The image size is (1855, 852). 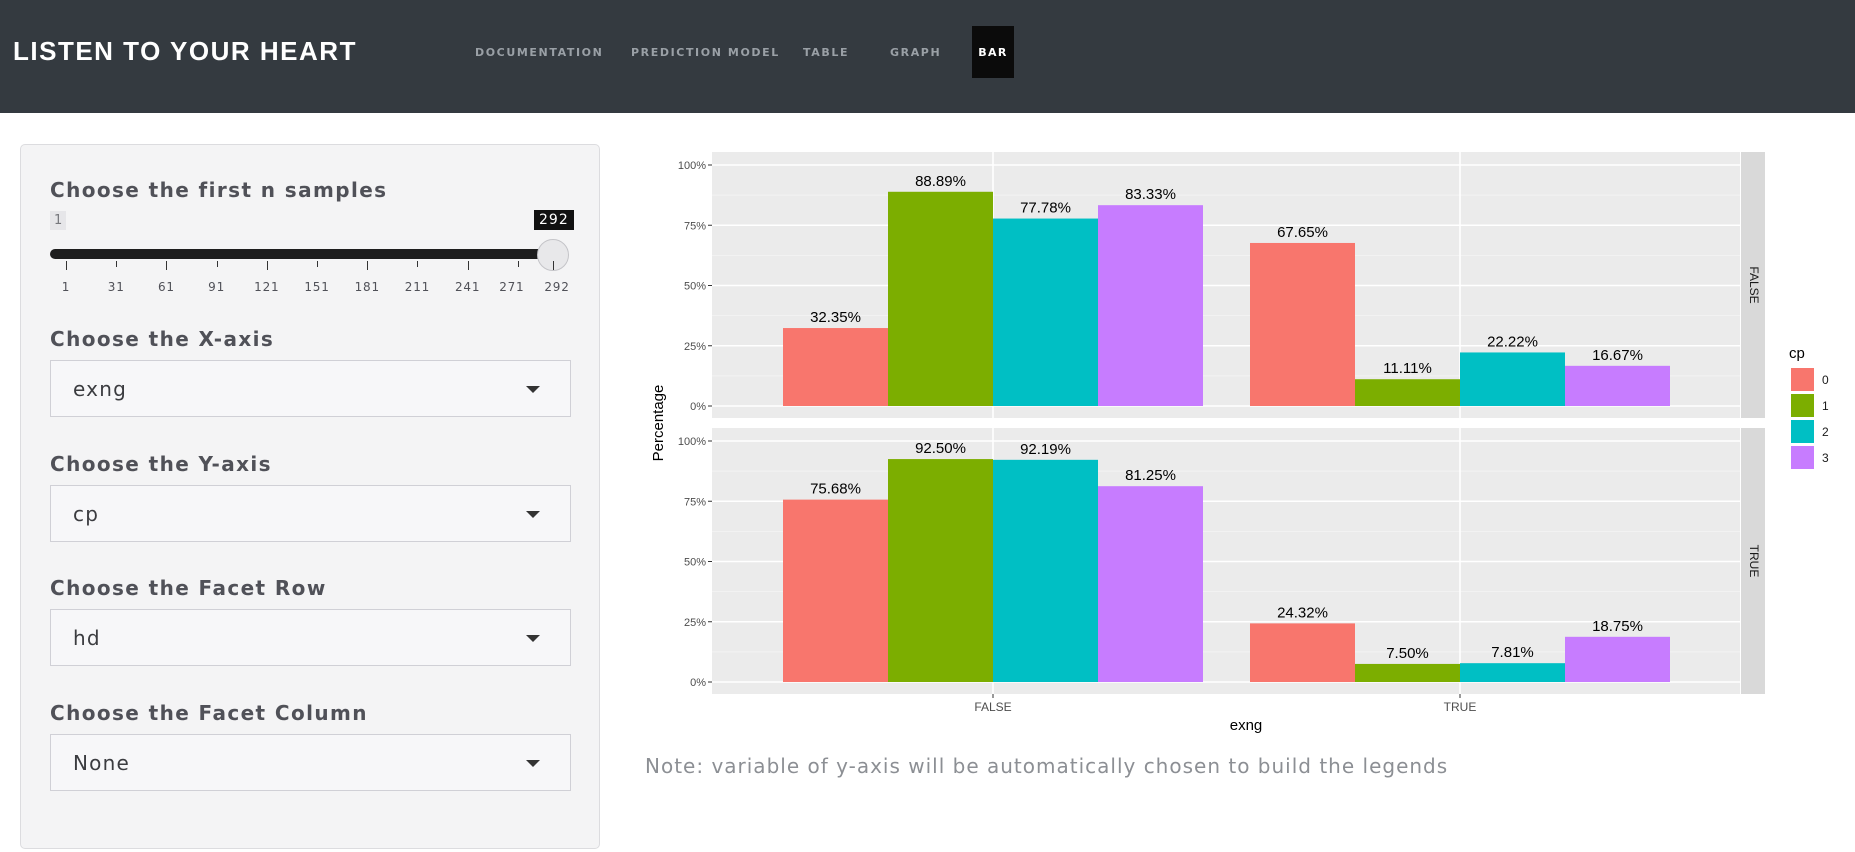 What do you see at coordinates (162, 339) in the screenshot?
I see `x-axis-label: Choose the X-axis` at bounding box center [162, 339].